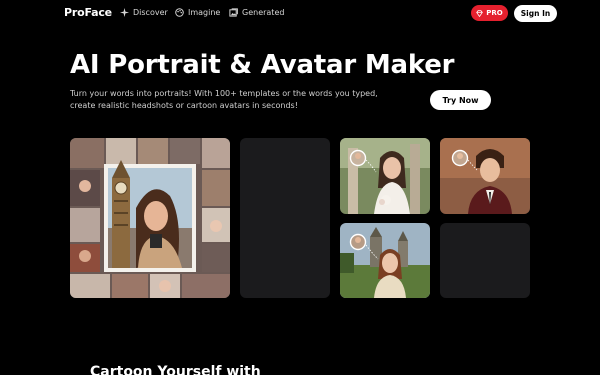 Image resolution: width=600 pixels, height=375 pixels. I want to click on gallery-card-suit, so click(485, 176).